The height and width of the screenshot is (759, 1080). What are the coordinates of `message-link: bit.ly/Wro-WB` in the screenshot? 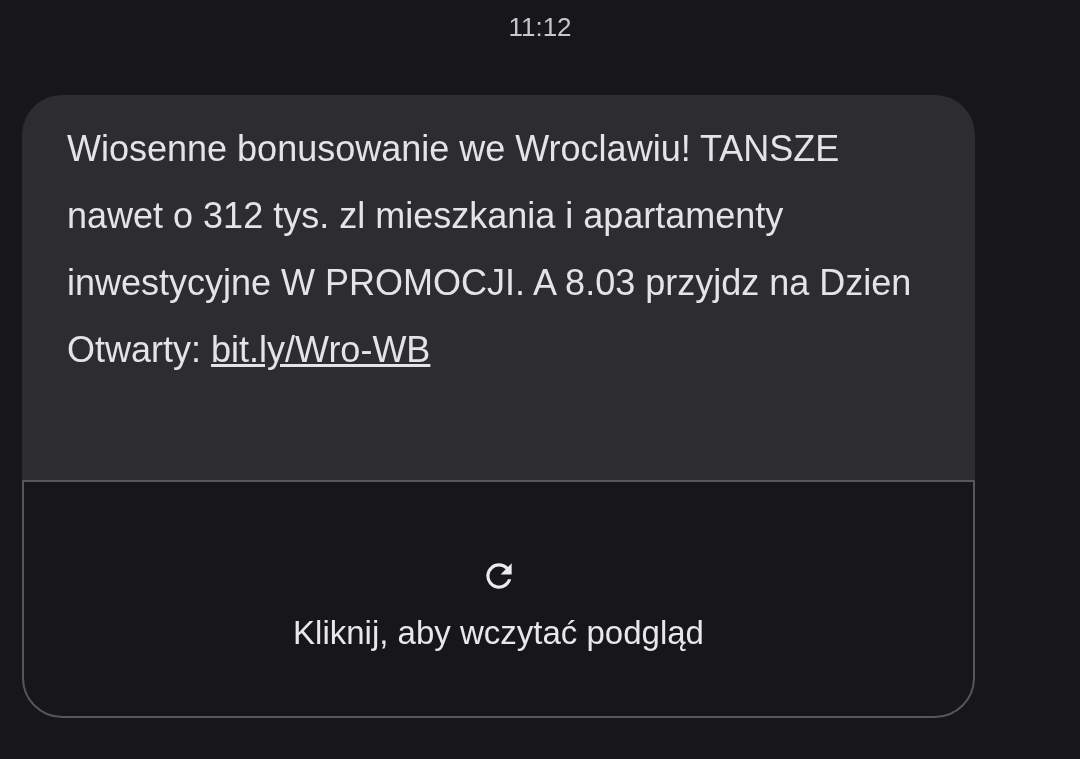 It's located at (321, 349).